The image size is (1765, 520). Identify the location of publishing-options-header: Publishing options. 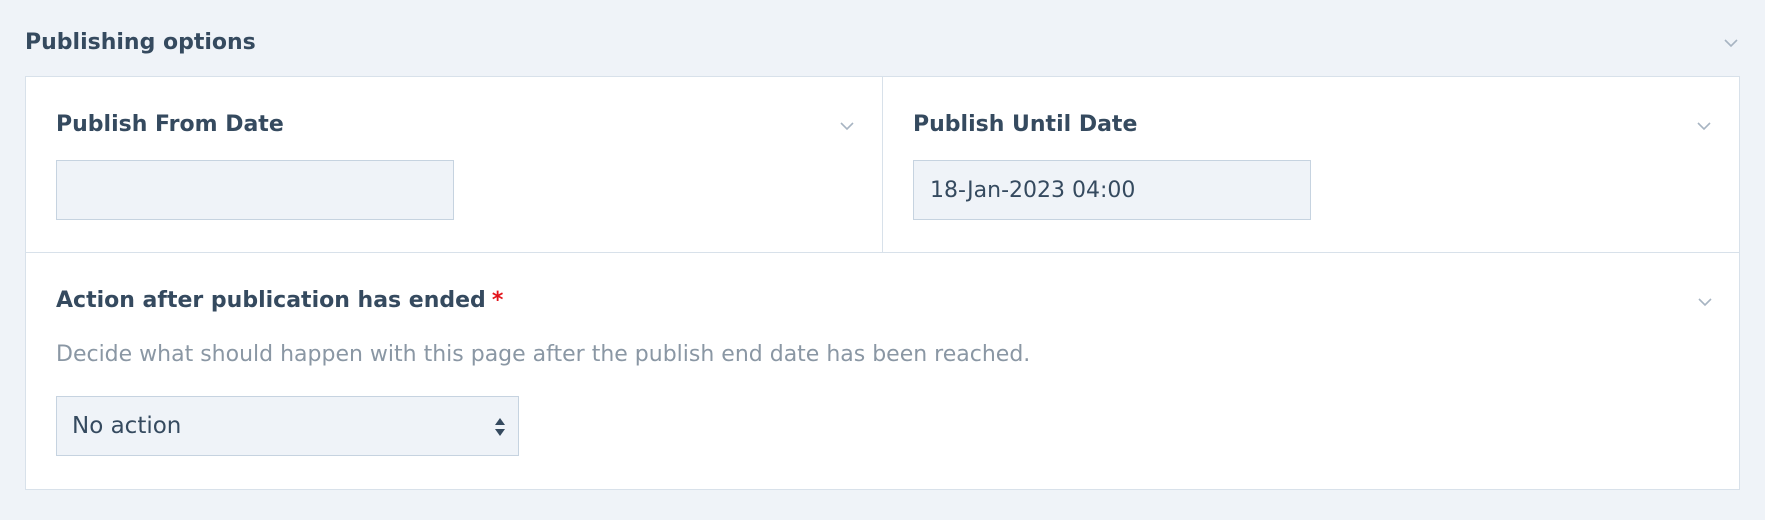
(882, 43).